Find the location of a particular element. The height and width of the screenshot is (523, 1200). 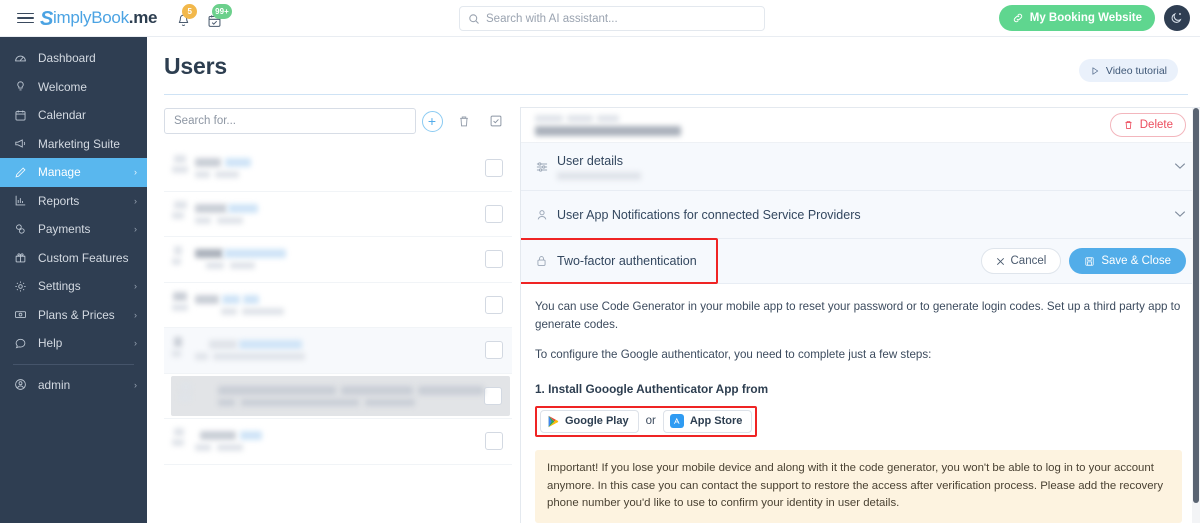

sidebar-item-reports: Reports › is located at coordinates (73, 201).